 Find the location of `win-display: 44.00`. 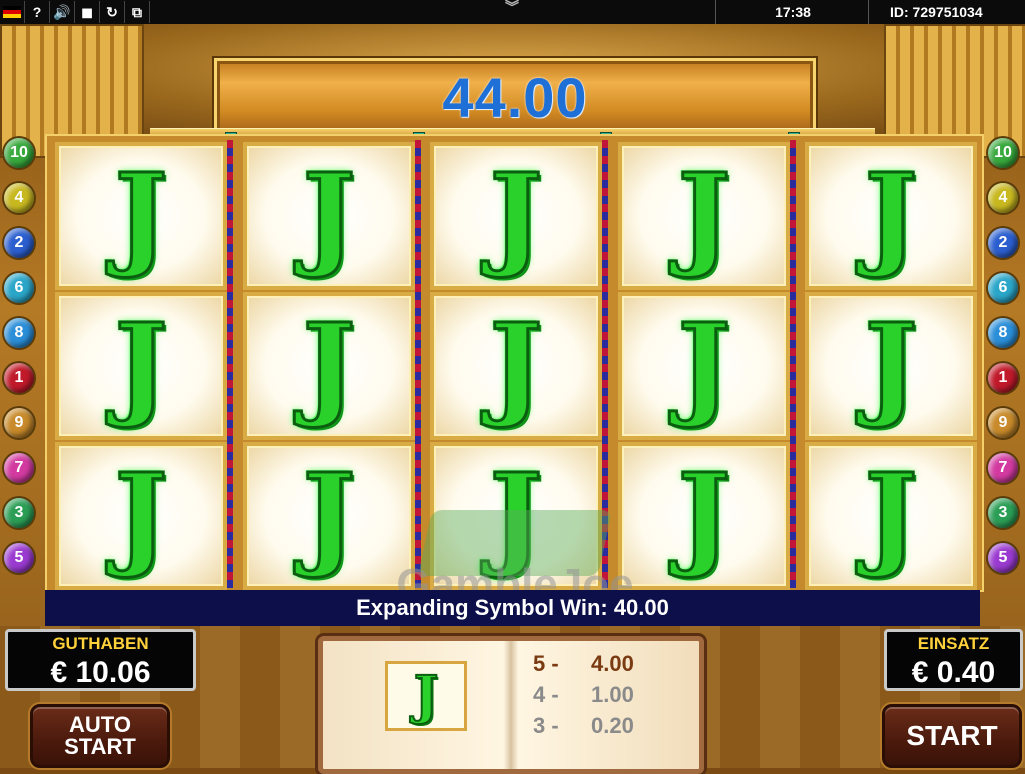

win-display: 44.00 is located at coordinates (515, 97).